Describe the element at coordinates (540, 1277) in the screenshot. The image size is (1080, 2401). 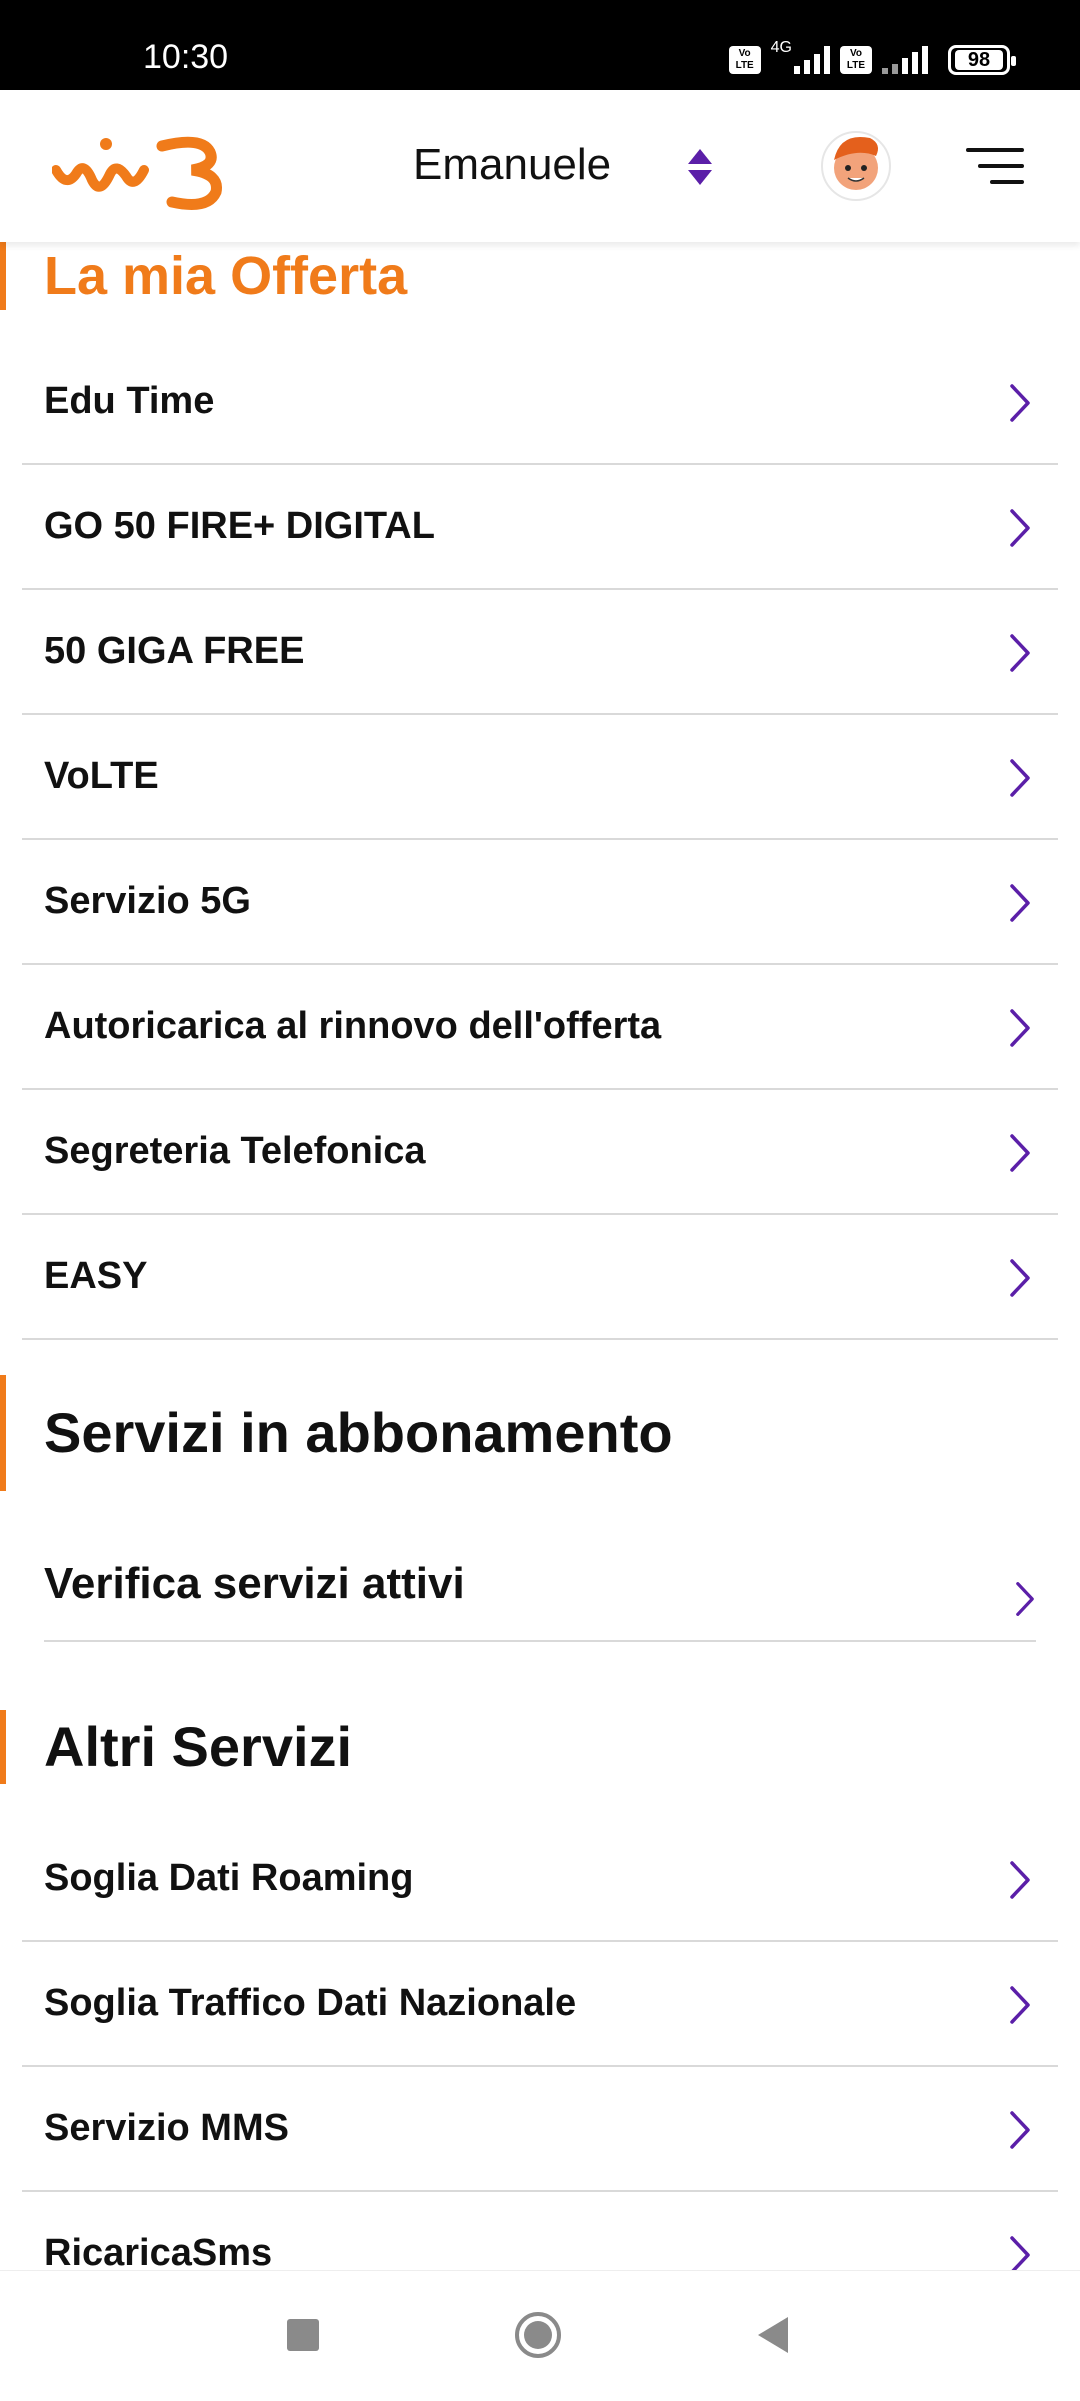
I see `list-item: EASY` at that location.